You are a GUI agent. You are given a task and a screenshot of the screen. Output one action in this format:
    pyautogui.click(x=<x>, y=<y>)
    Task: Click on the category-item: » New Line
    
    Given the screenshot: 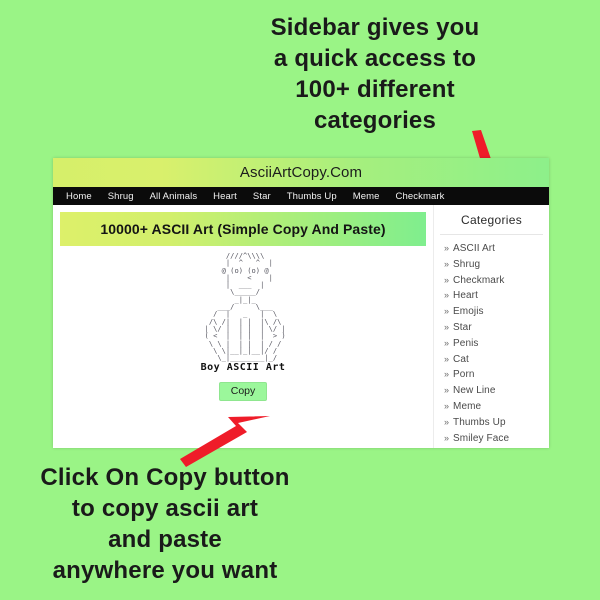 What is the action you would take?
    pyautogui.click(x=491, y=391)
    